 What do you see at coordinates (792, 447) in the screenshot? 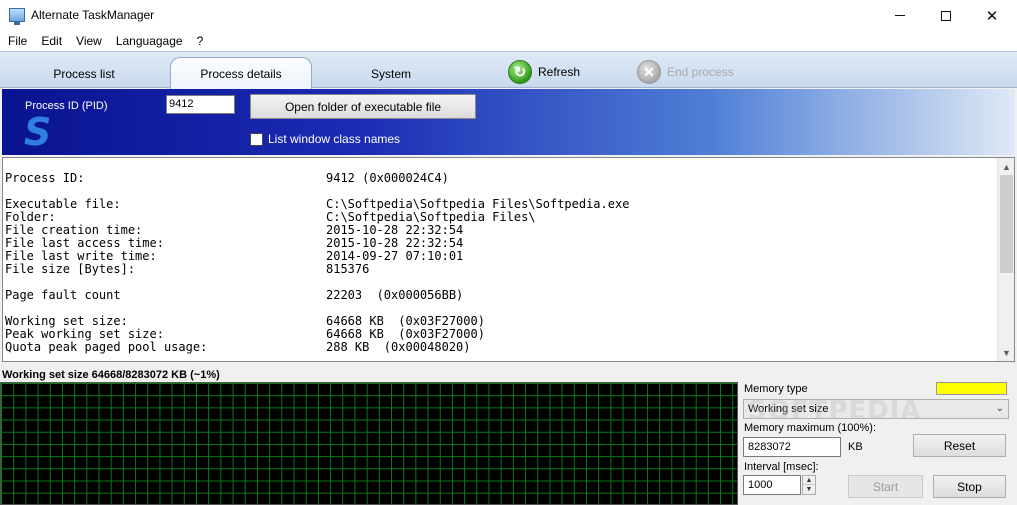
I see `memory-max-input: 8283072` at bounding box center [792, 447].